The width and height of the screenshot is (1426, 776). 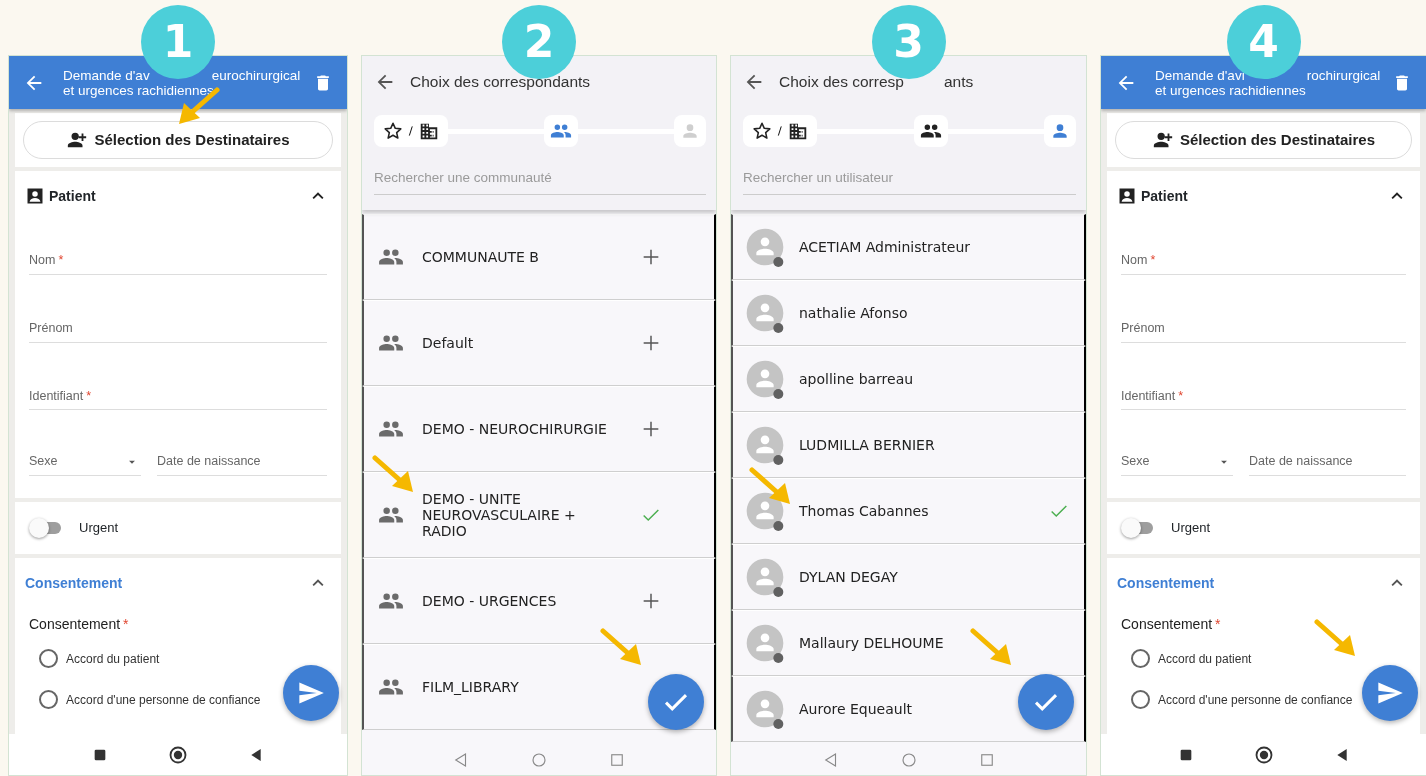 I want to click on list-item: DEMO - UNITE NEUROVASCULAIRE + RADIO, so click(x=539, y=515).